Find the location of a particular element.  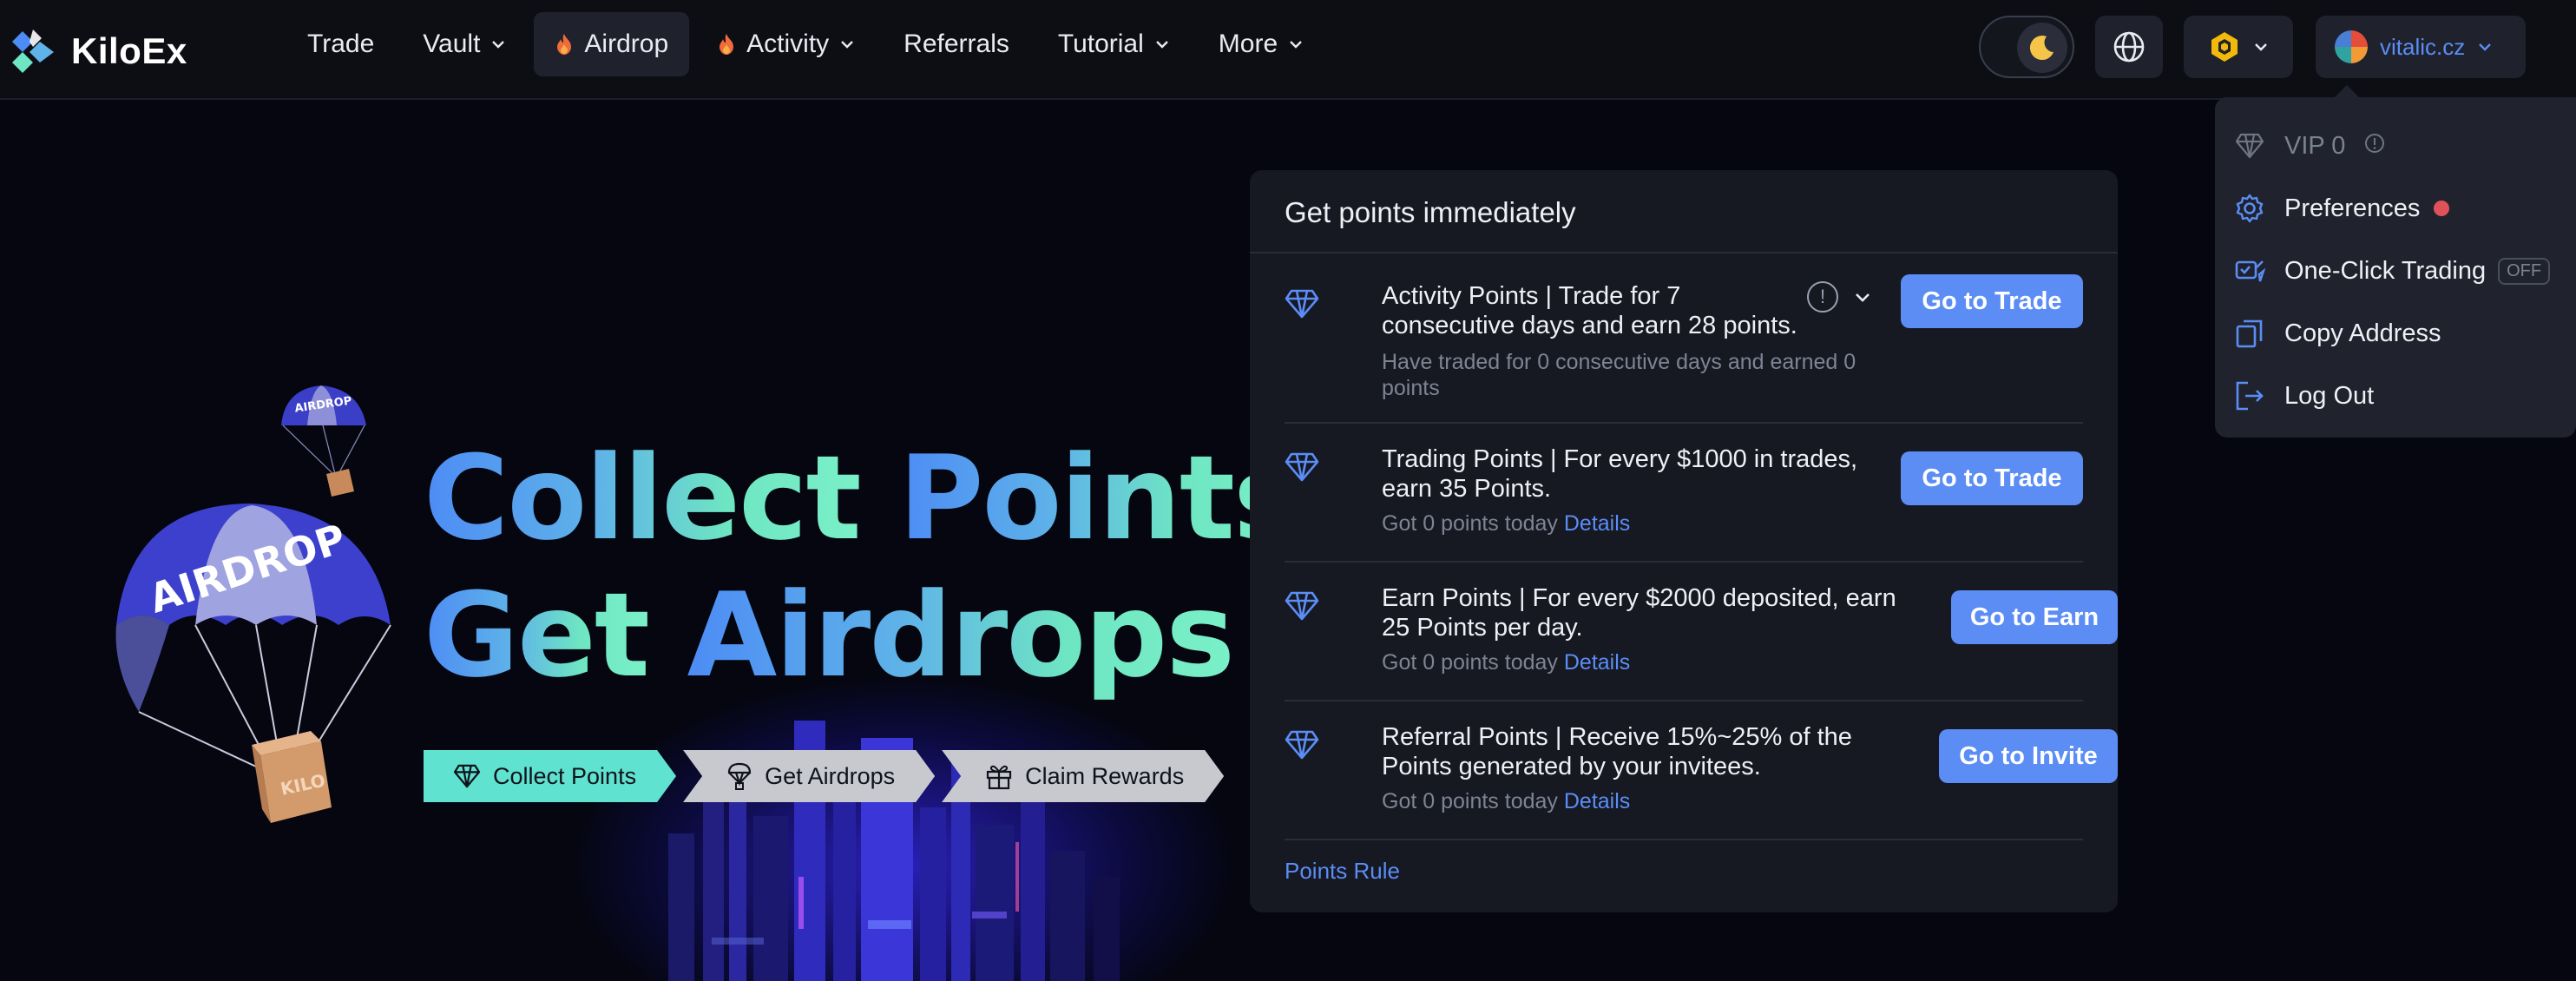

log-out-item: Log Out is located at coordinates (2395, 396).